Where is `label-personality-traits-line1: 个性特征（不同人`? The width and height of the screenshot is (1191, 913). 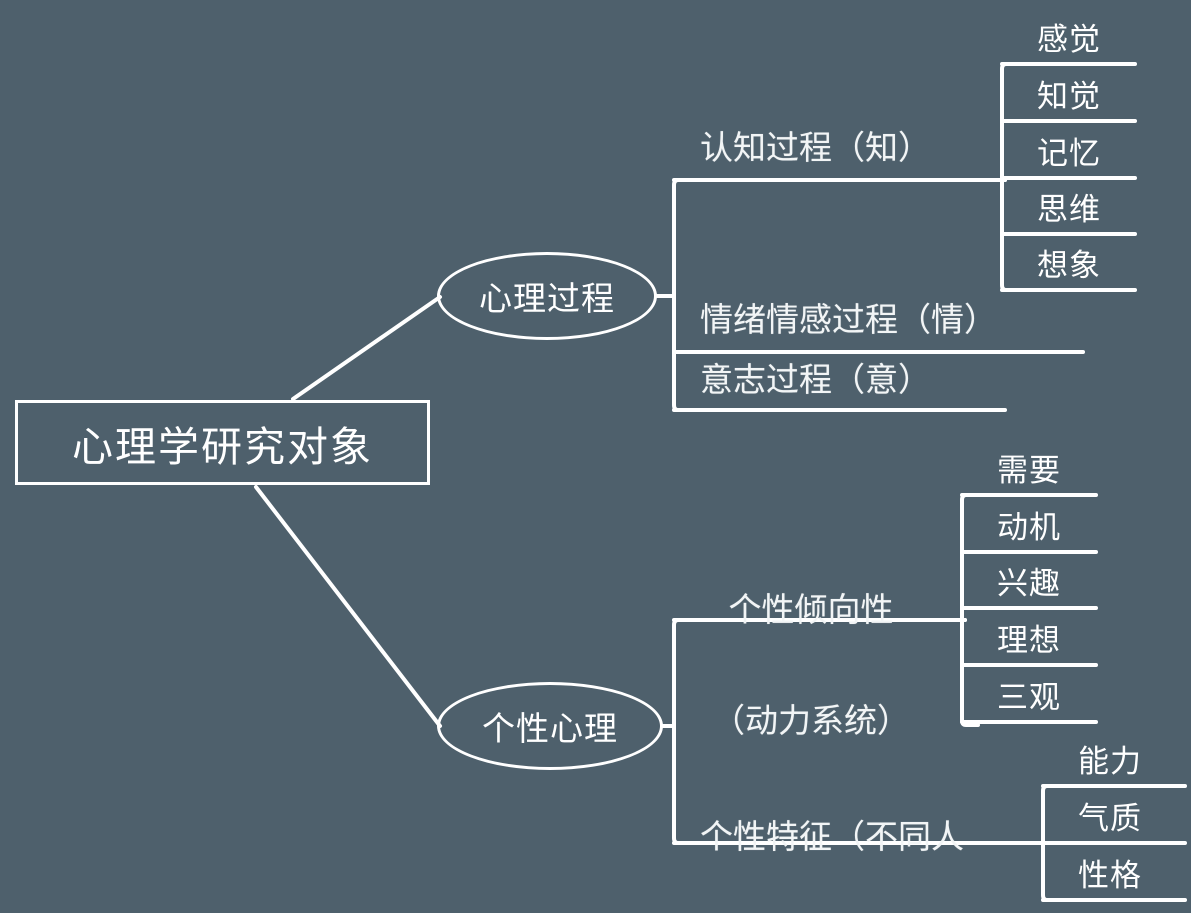
label-personality-traits-line1: 个性特征（不同人 is located at coordinates (832, 836).